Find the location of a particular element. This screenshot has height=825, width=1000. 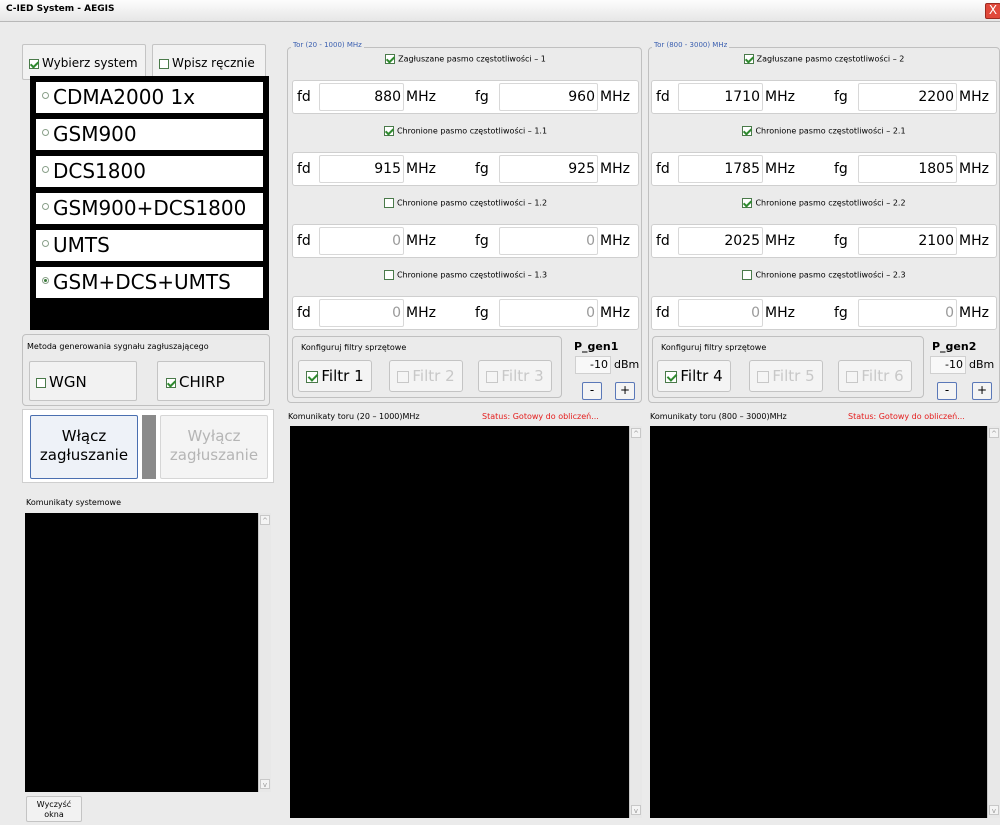

pgen1-value: -10 is located at coordinates (593, 365).